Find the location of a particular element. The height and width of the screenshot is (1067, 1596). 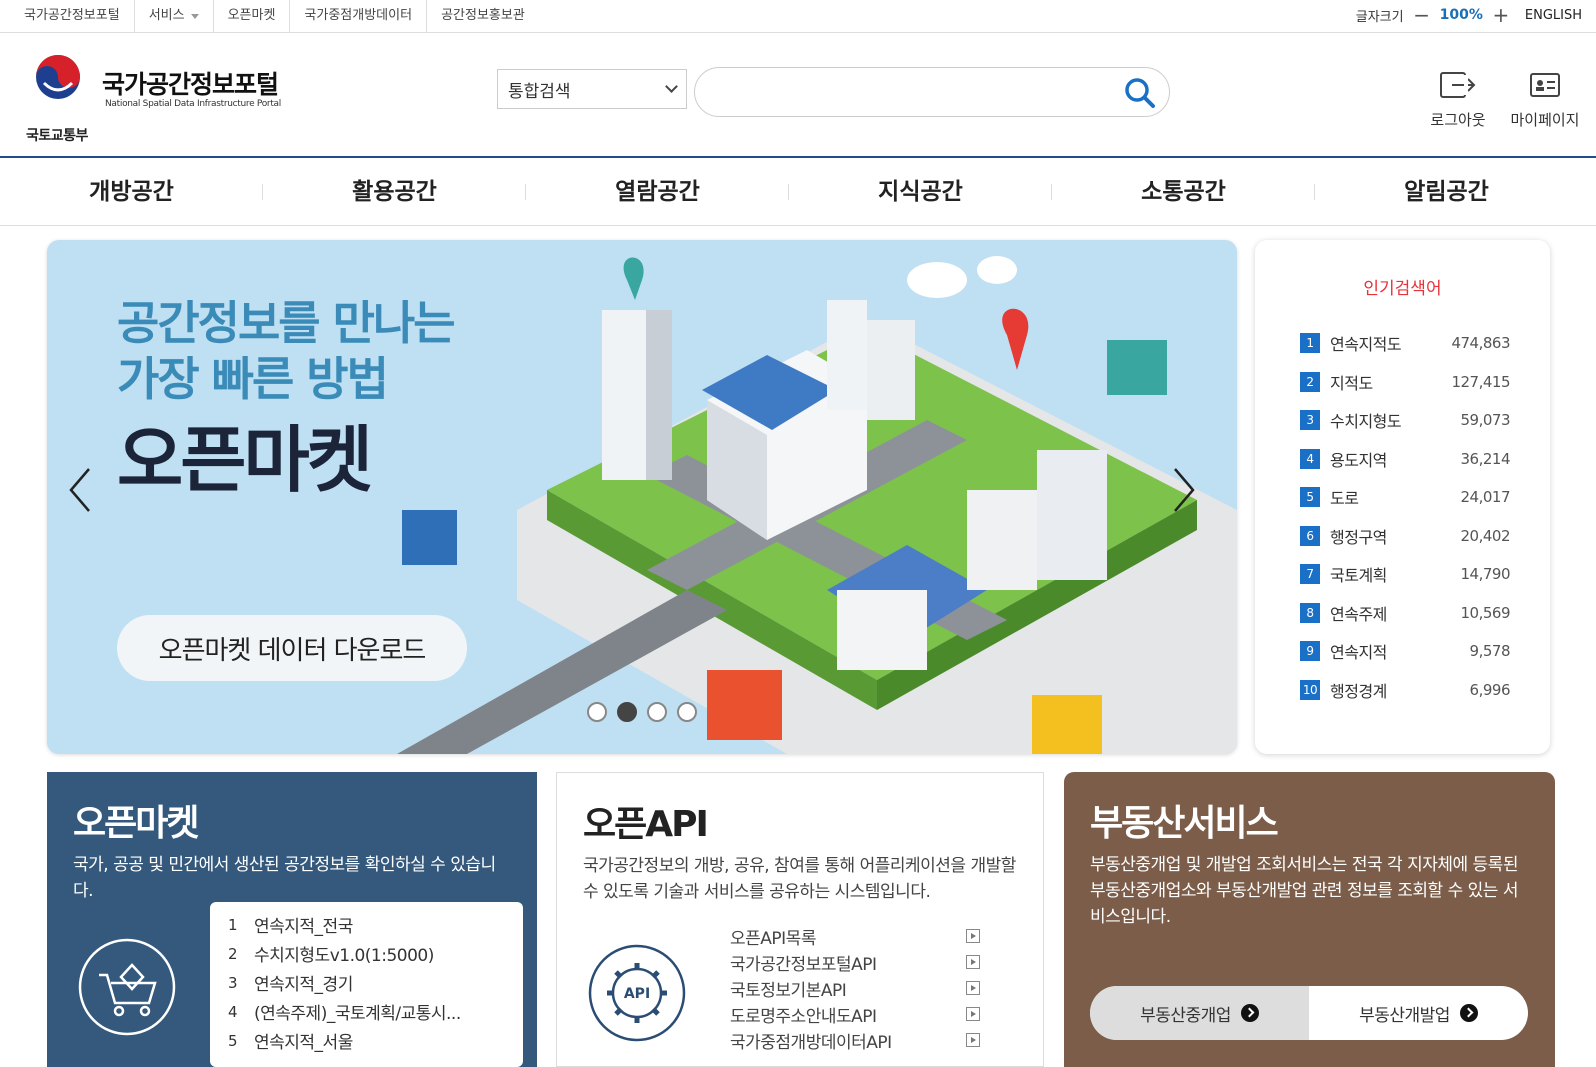

openmarket-item: 2 수치지형도v1.0(1:5000) is located at coordinates (366, 953).